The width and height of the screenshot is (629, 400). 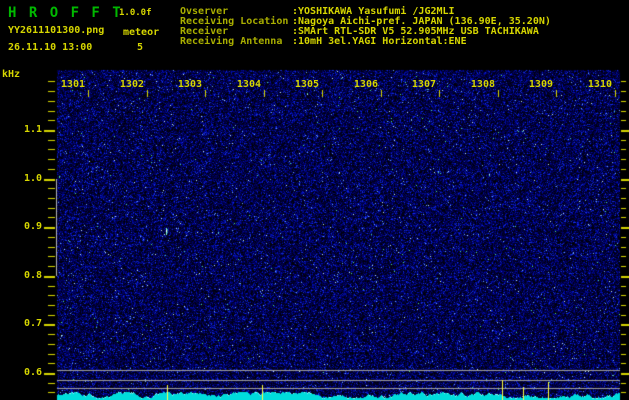 What do you see at coordinates (231, 41) in the screenshot?
I see `info-label: Receiving Antenna` at bounding box center [231, 41].